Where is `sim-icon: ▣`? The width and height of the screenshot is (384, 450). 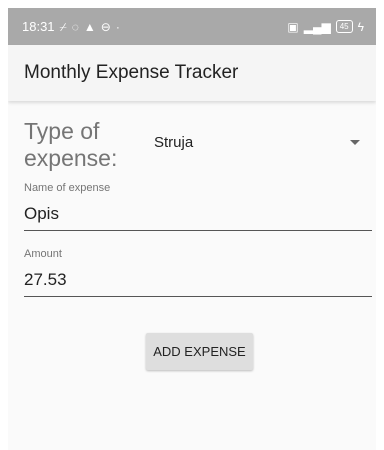 sim-icon: ▣ is located at coordinates (293, 26).